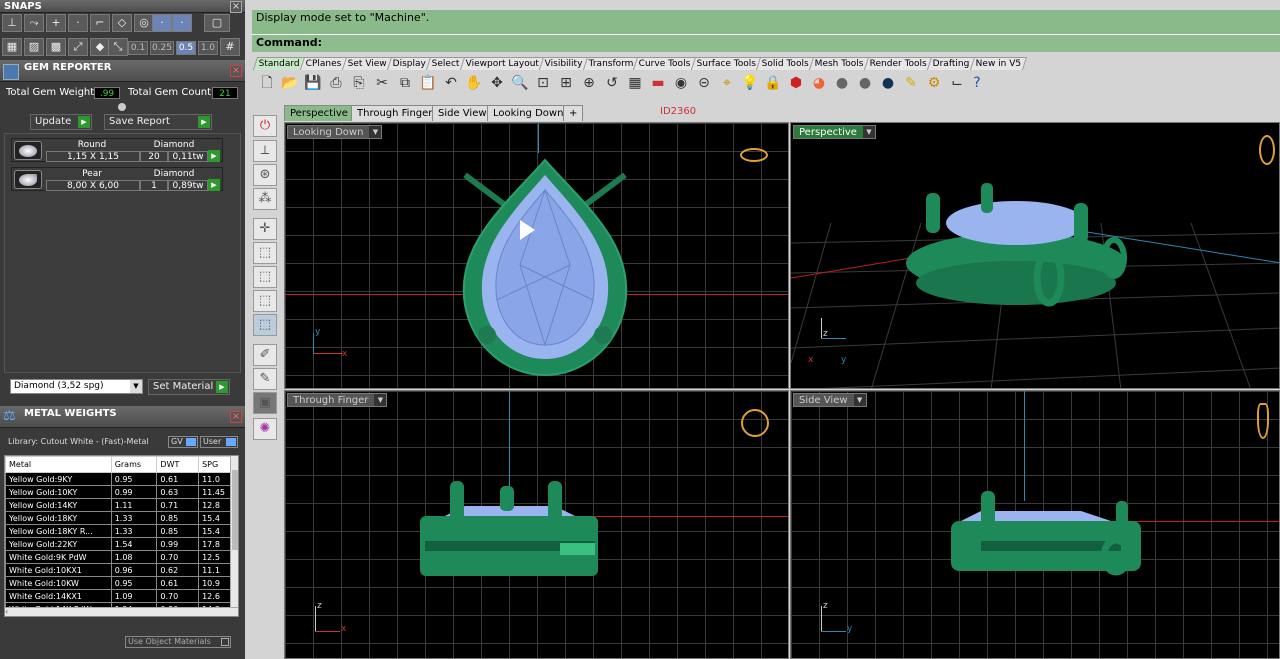 The image size is (1280, 659). What do you see at coordinates (119, 570) in the screenshot?
I see `table-row: White Gold:10KX1 0.96 0.62 11.1` at bounding box center [119, 570].